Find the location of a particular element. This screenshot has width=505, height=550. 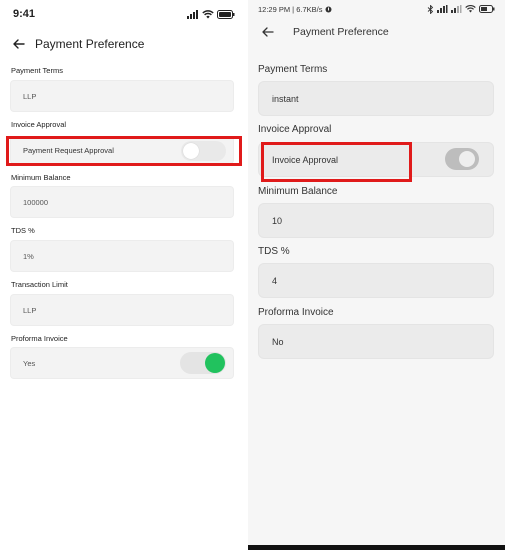

minimum-balance-field: 100000 is located at coordinates (122, 202).